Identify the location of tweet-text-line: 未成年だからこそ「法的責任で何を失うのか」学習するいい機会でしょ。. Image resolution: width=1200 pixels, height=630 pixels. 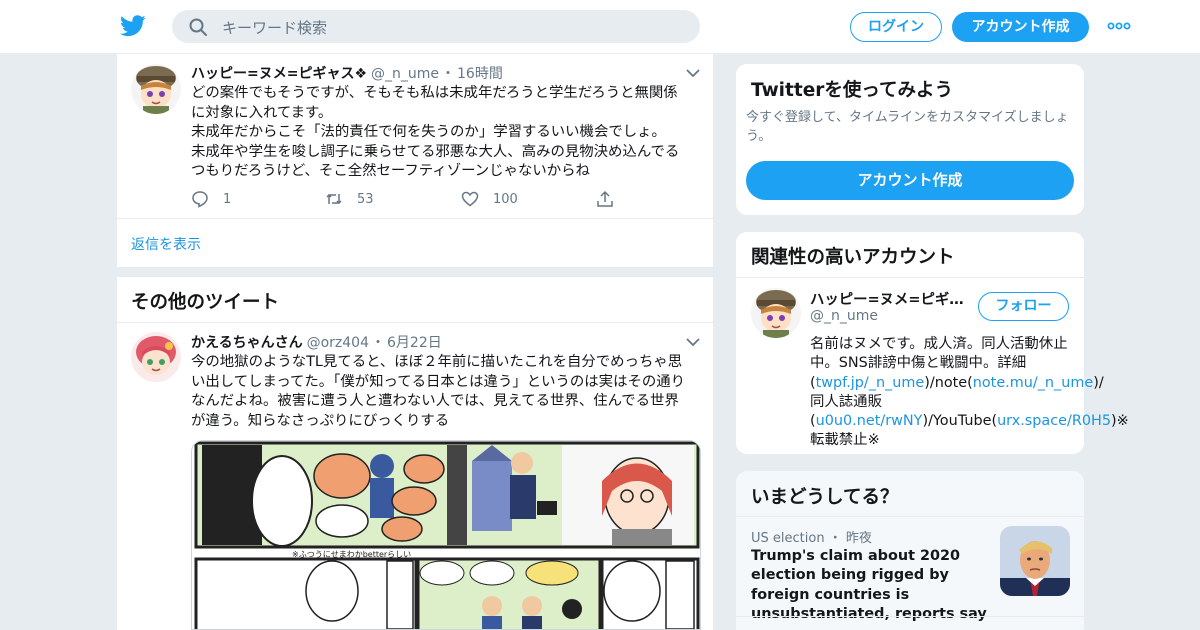
(428, 132).